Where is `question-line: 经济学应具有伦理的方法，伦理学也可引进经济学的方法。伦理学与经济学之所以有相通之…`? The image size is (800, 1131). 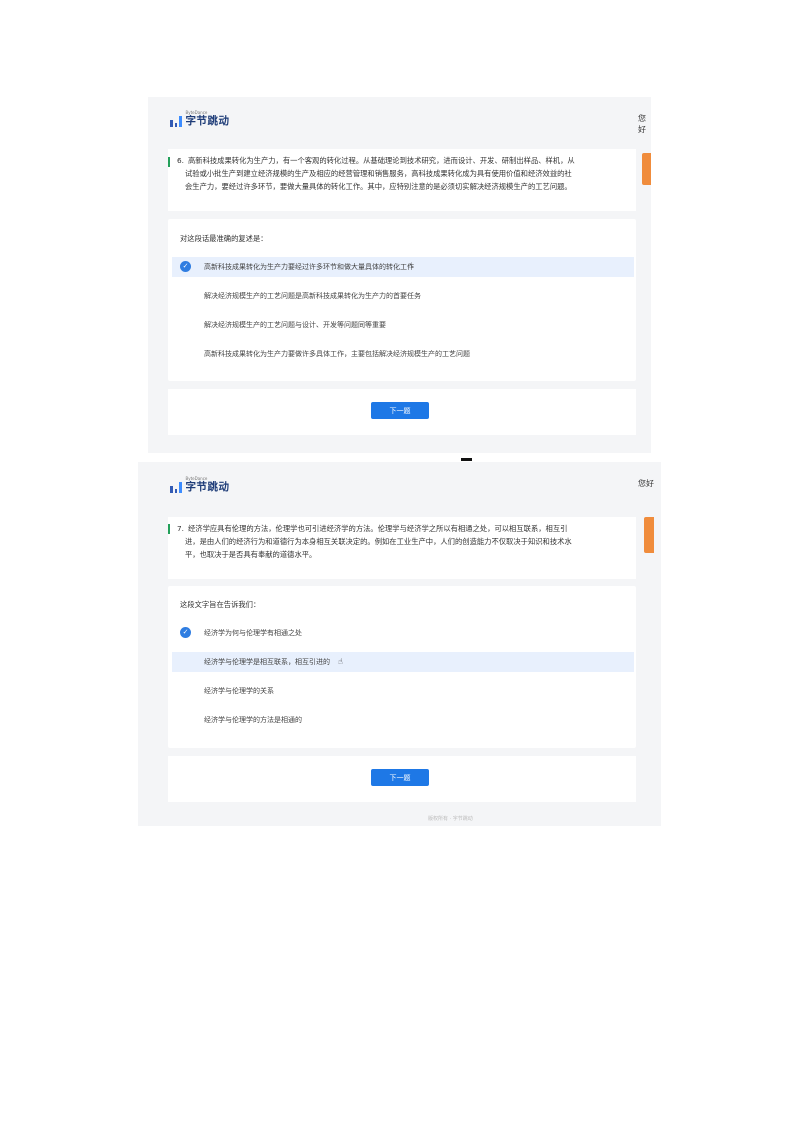 question-line: 经济学应具有伦理的方法，伦理学也可引进经济学的方法。伦理学与经济学之所以有相通之… is located at coordinates (378, 528).